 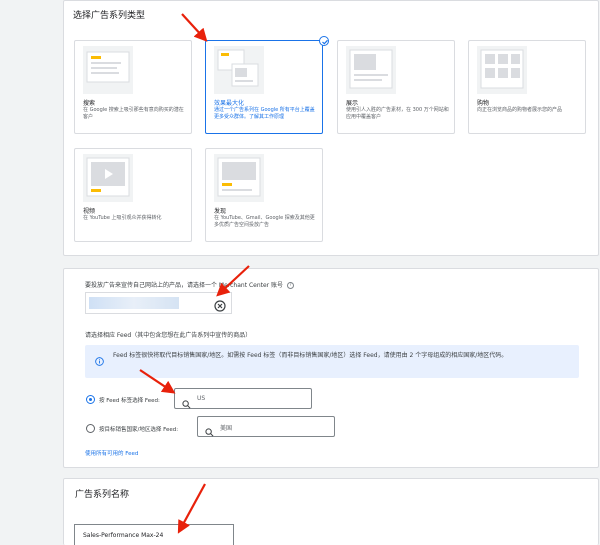 I want to click on use-all-feeds-link: 使用所有可用的 Feed, so click(x=111, y=453).